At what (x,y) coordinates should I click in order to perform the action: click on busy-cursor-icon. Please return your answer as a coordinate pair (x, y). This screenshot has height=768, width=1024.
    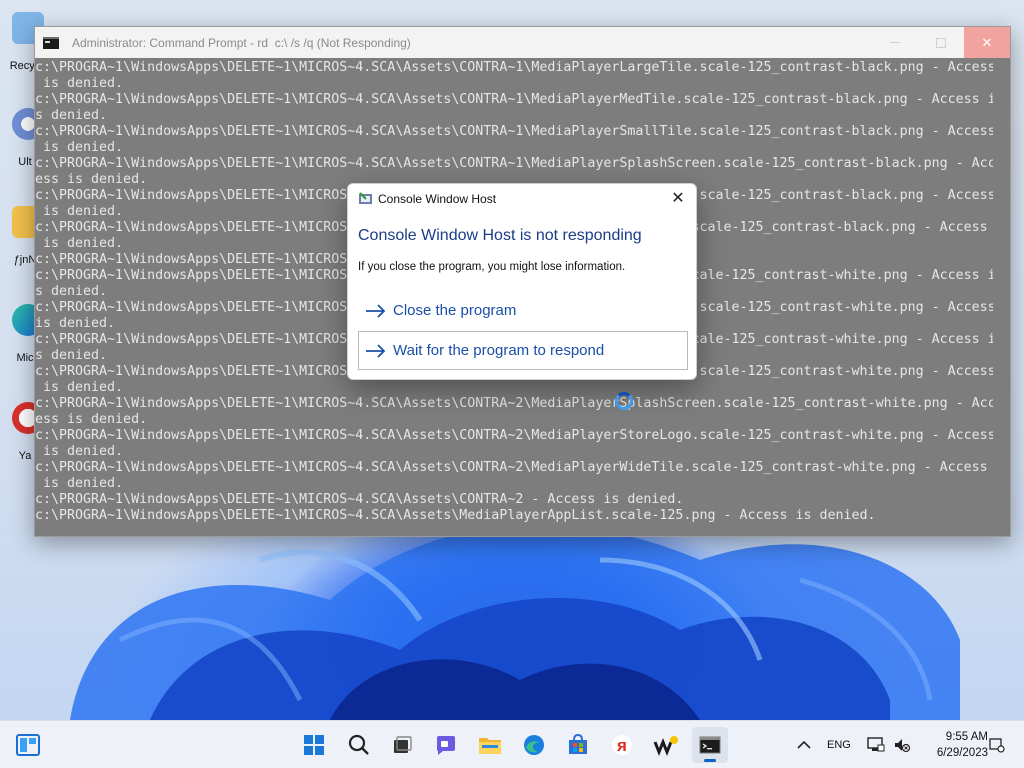
    Looking at the image, I should click on (624, 401).